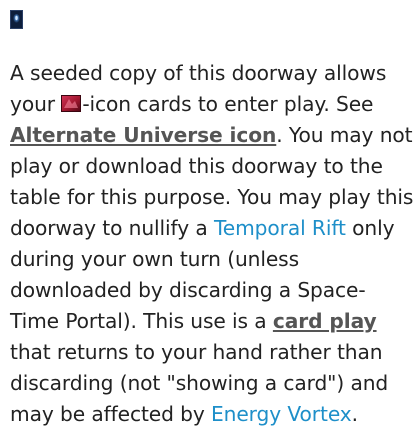 The image size is (414, 430). I want to click on card-play-link: card play, so click(325, 321).